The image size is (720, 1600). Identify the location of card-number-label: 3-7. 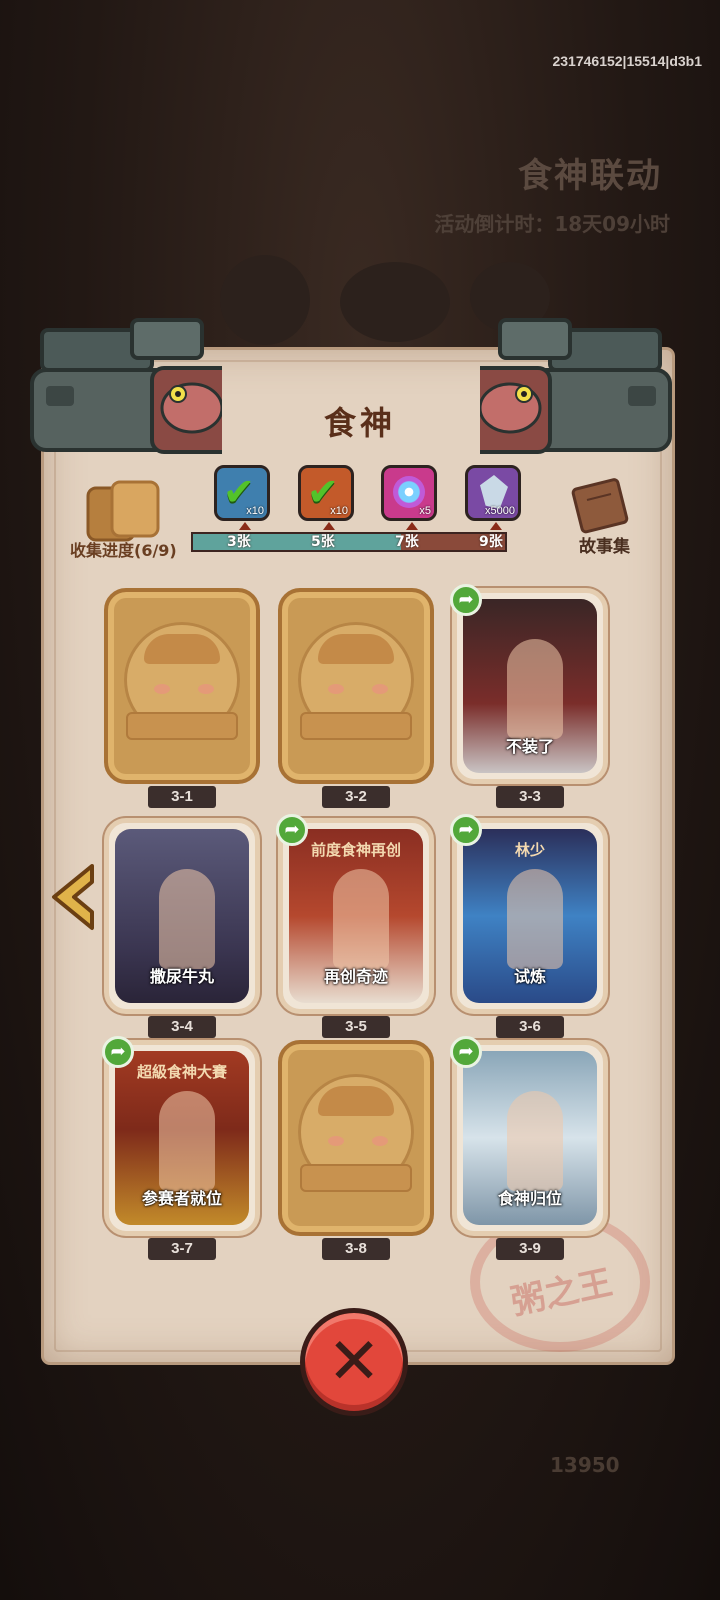
(182, 1249).